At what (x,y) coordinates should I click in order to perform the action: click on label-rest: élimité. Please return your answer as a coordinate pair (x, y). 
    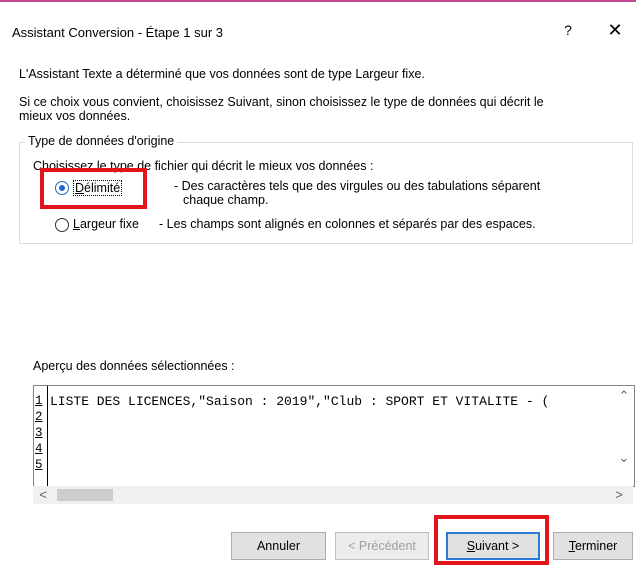
    Looking at the image, I should click on (102, 188).